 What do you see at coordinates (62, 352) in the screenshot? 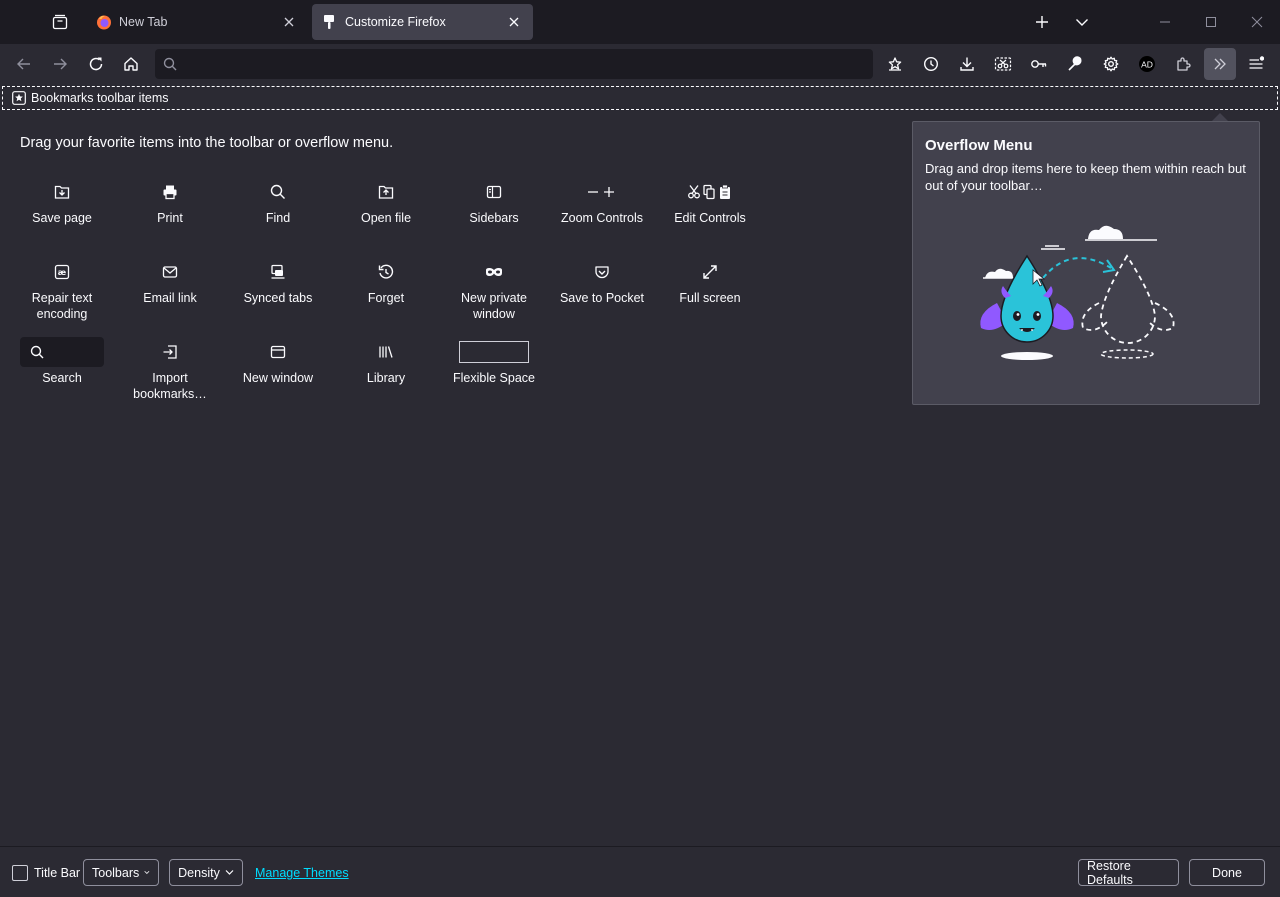
I see `search-box-preview` at bounding box center [62, 352].